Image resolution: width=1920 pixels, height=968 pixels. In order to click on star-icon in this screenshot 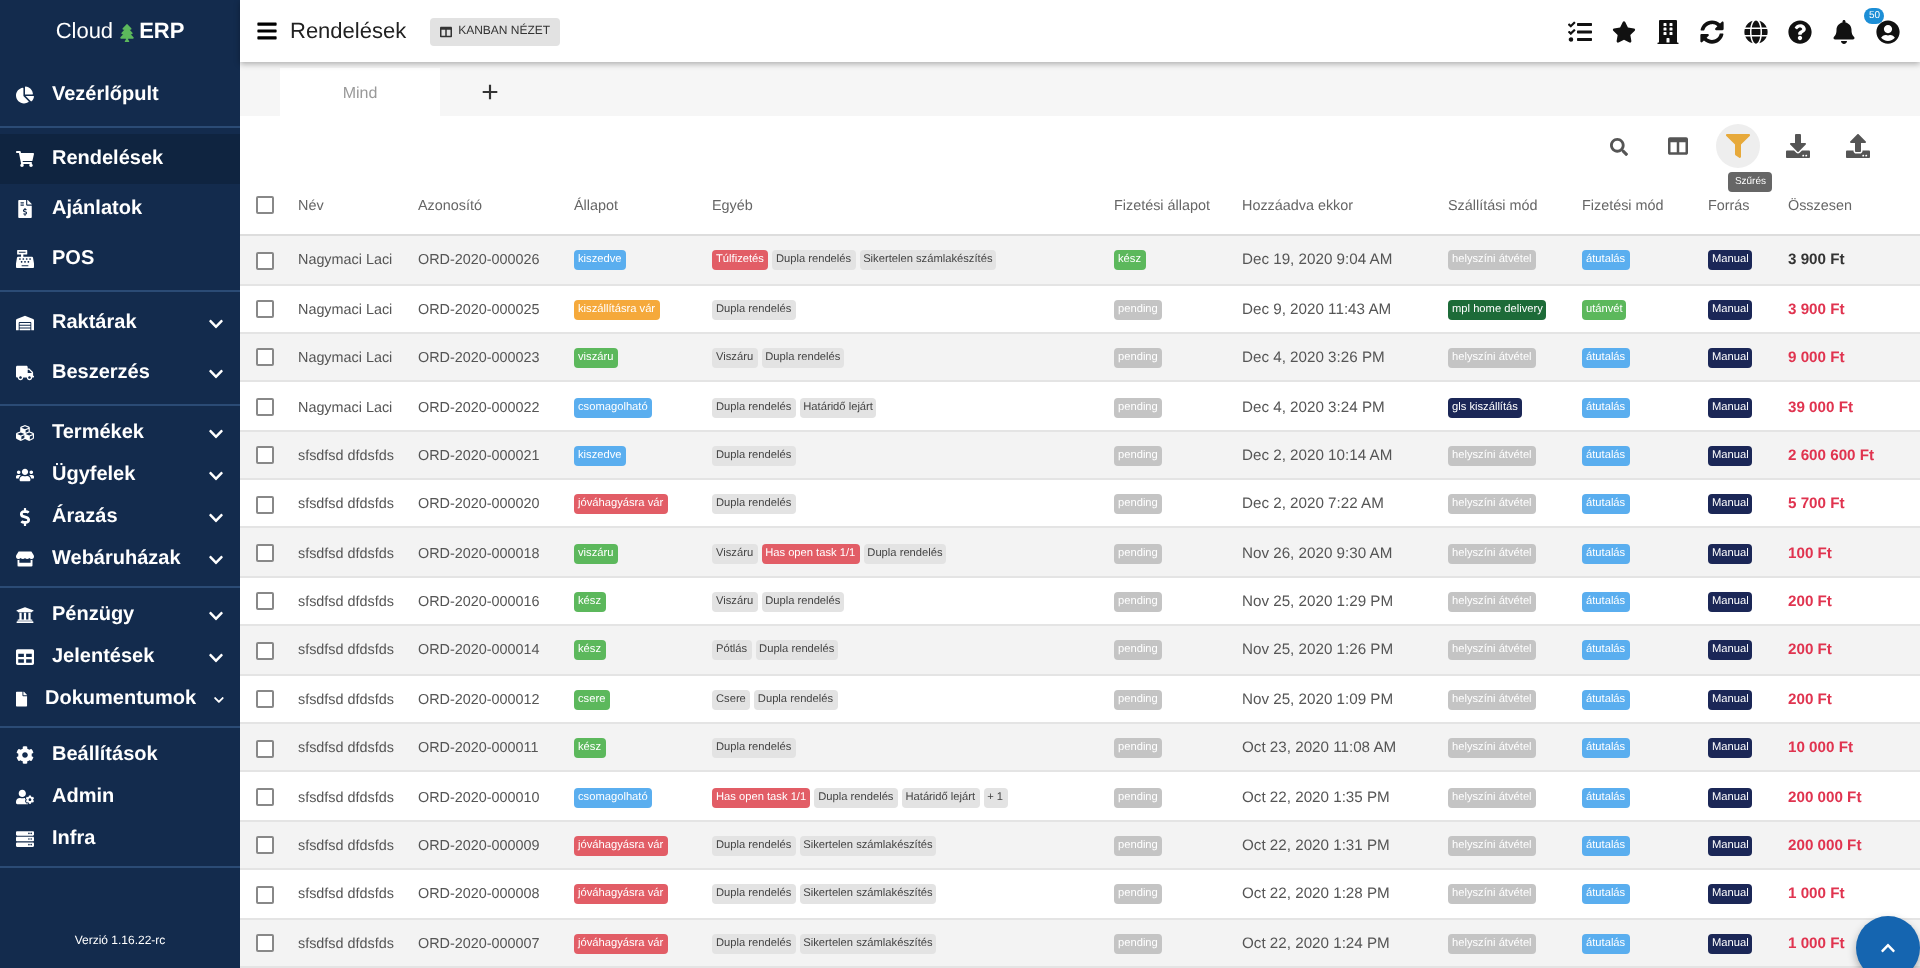, I will do `click(1624, 31)`.